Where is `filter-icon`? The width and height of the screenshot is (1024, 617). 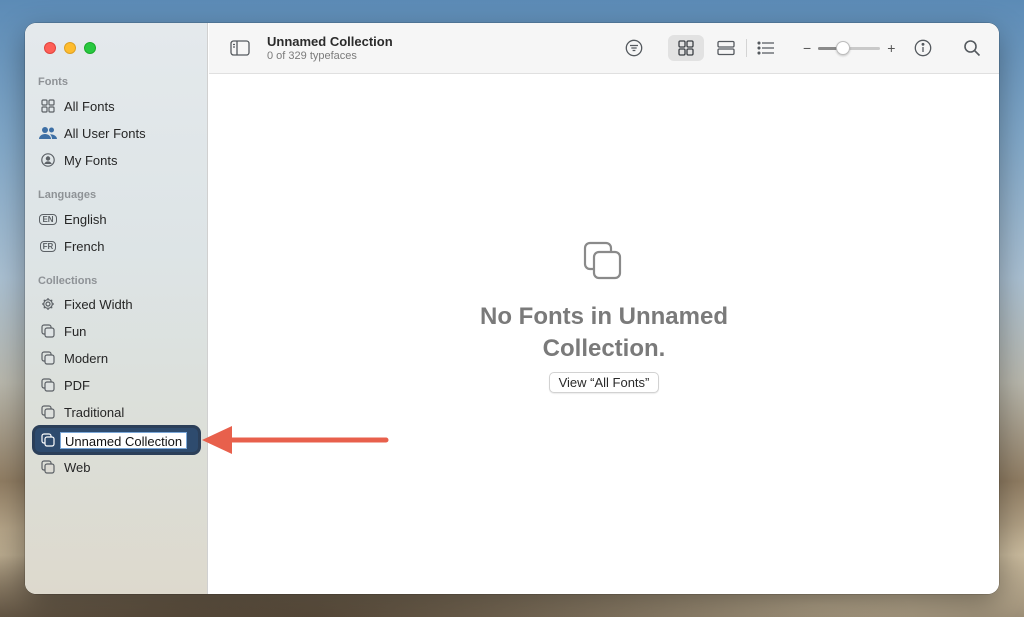
filter-icon is located at coordinates (634, 48).